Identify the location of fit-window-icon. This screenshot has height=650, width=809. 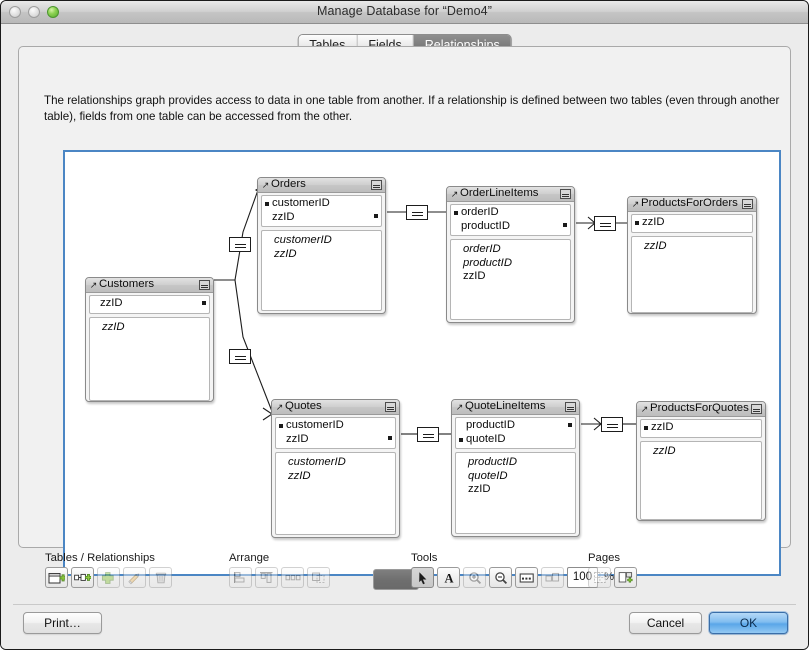
(552, 577).